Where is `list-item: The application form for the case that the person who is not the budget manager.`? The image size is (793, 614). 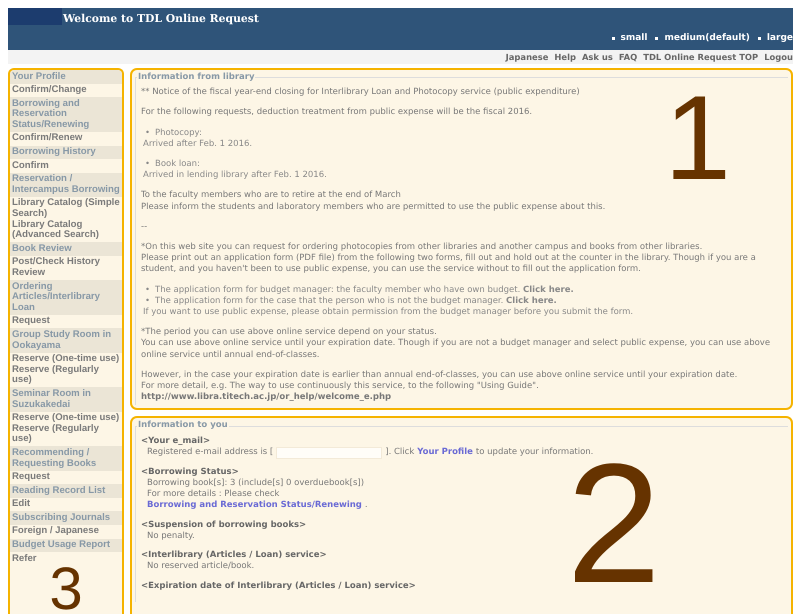 list-item: The application form for the case that the person who is not the budget manager. is located at coordinates (329, 301).